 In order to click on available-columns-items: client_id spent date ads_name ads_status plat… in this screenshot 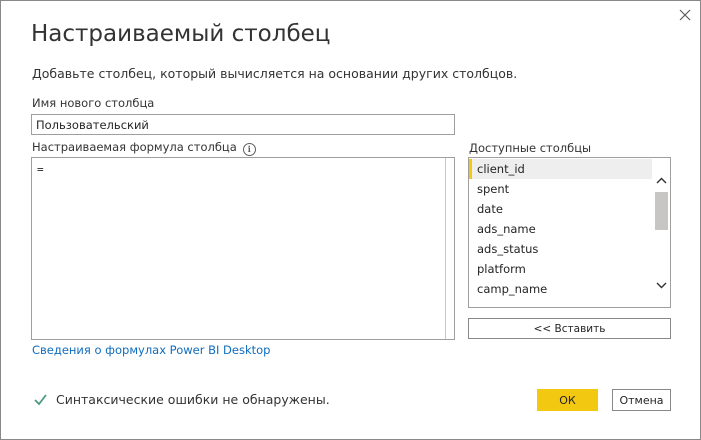, I will do `click(560, 233)`.